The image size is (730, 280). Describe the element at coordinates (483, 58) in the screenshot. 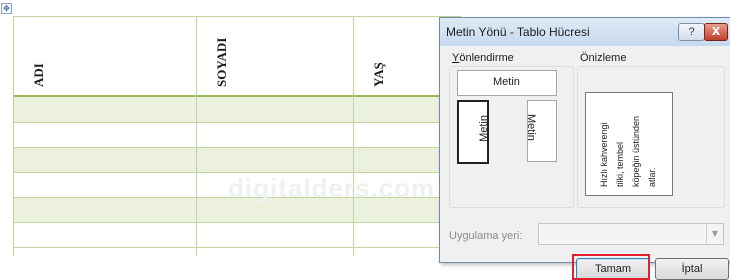

I see `orientation-label: Yönlendirme` at that location.